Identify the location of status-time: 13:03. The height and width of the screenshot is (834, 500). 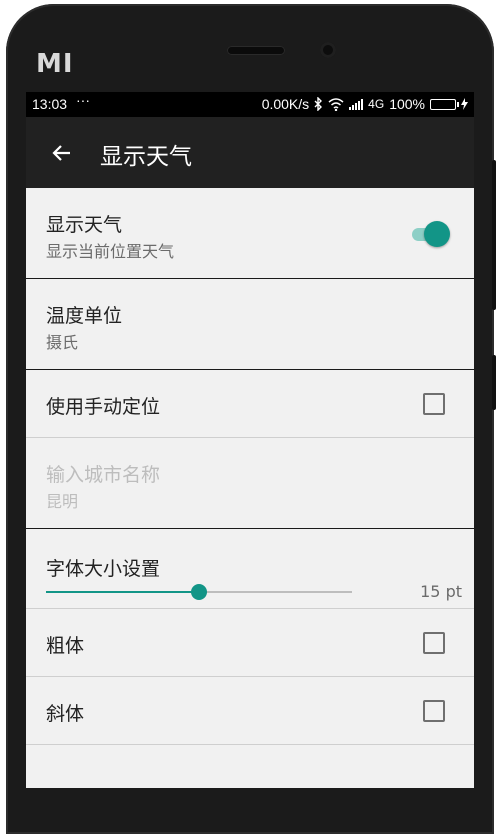
(50, 104).